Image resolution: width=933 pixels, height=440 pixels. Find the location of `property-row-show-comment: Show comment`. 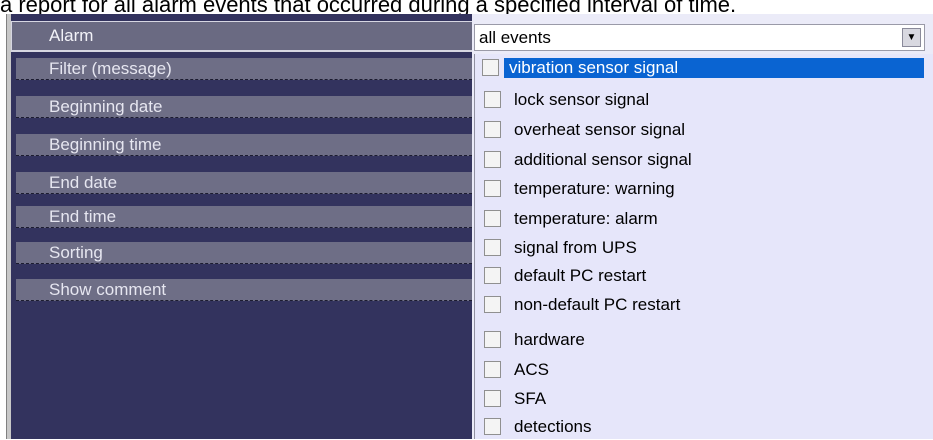

property-row-show-comment: Show comment is located at coordinates (244, 290).